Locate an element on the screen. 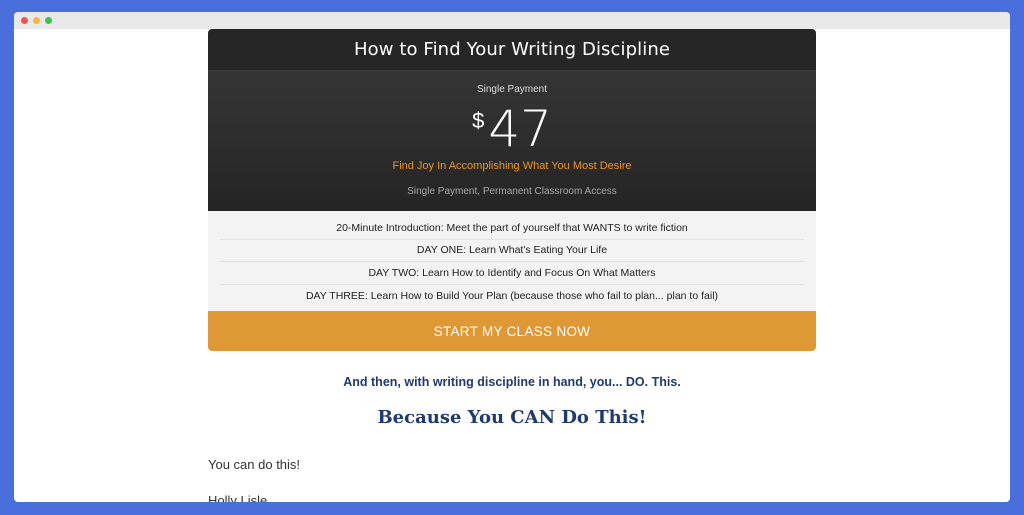 The image size is (1024, 515). currency-symbol: $ is located at coordinates (478, 120).